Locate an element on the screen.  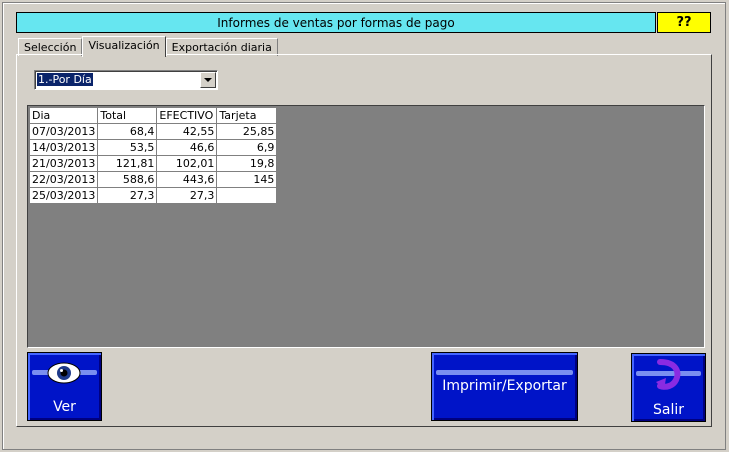
report-type-select: 1.-Por Día is located at coordinates (126, 80).